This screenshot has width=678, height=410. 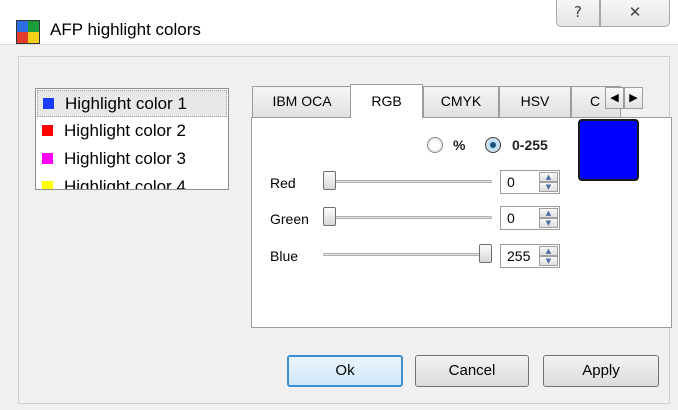 I want to click on tab-rgb: RGB, so click(x=386, y=101).